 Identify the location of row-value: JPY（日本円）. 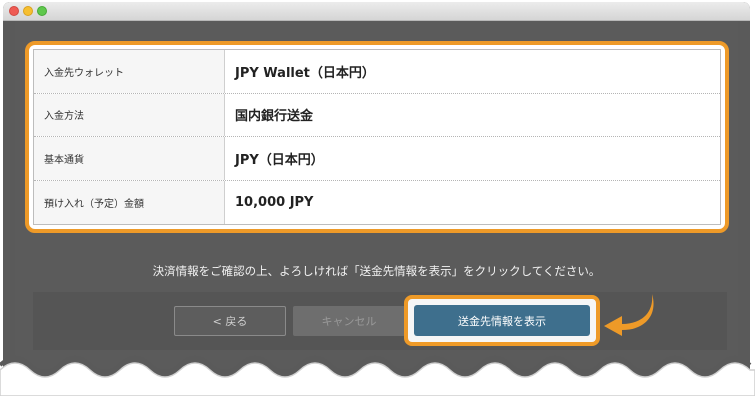
(279, 160).